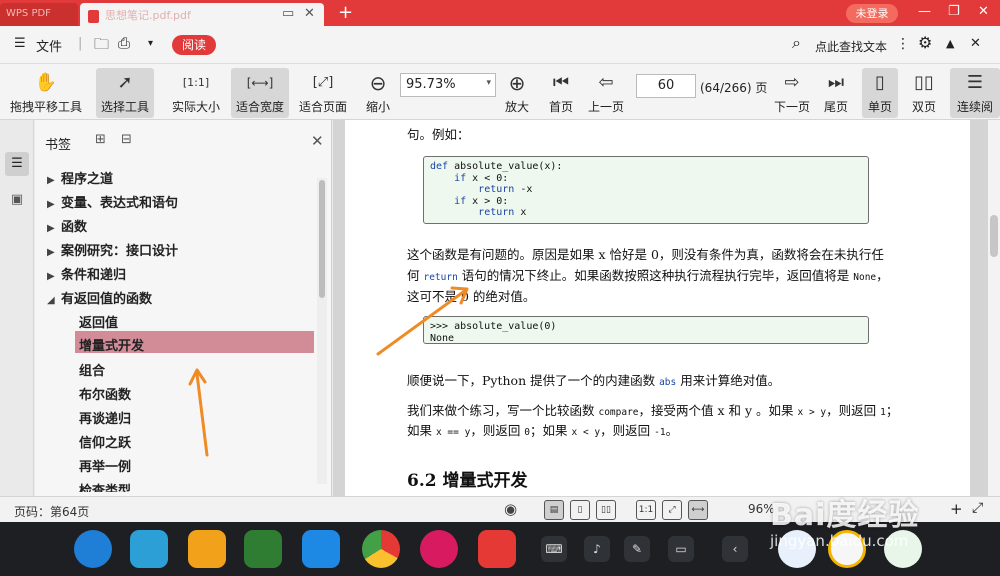  What do you see at coordinates (101, 46) in the screenshot?
I see `folder-icon: 🗀` at bounding box center [101, 46].